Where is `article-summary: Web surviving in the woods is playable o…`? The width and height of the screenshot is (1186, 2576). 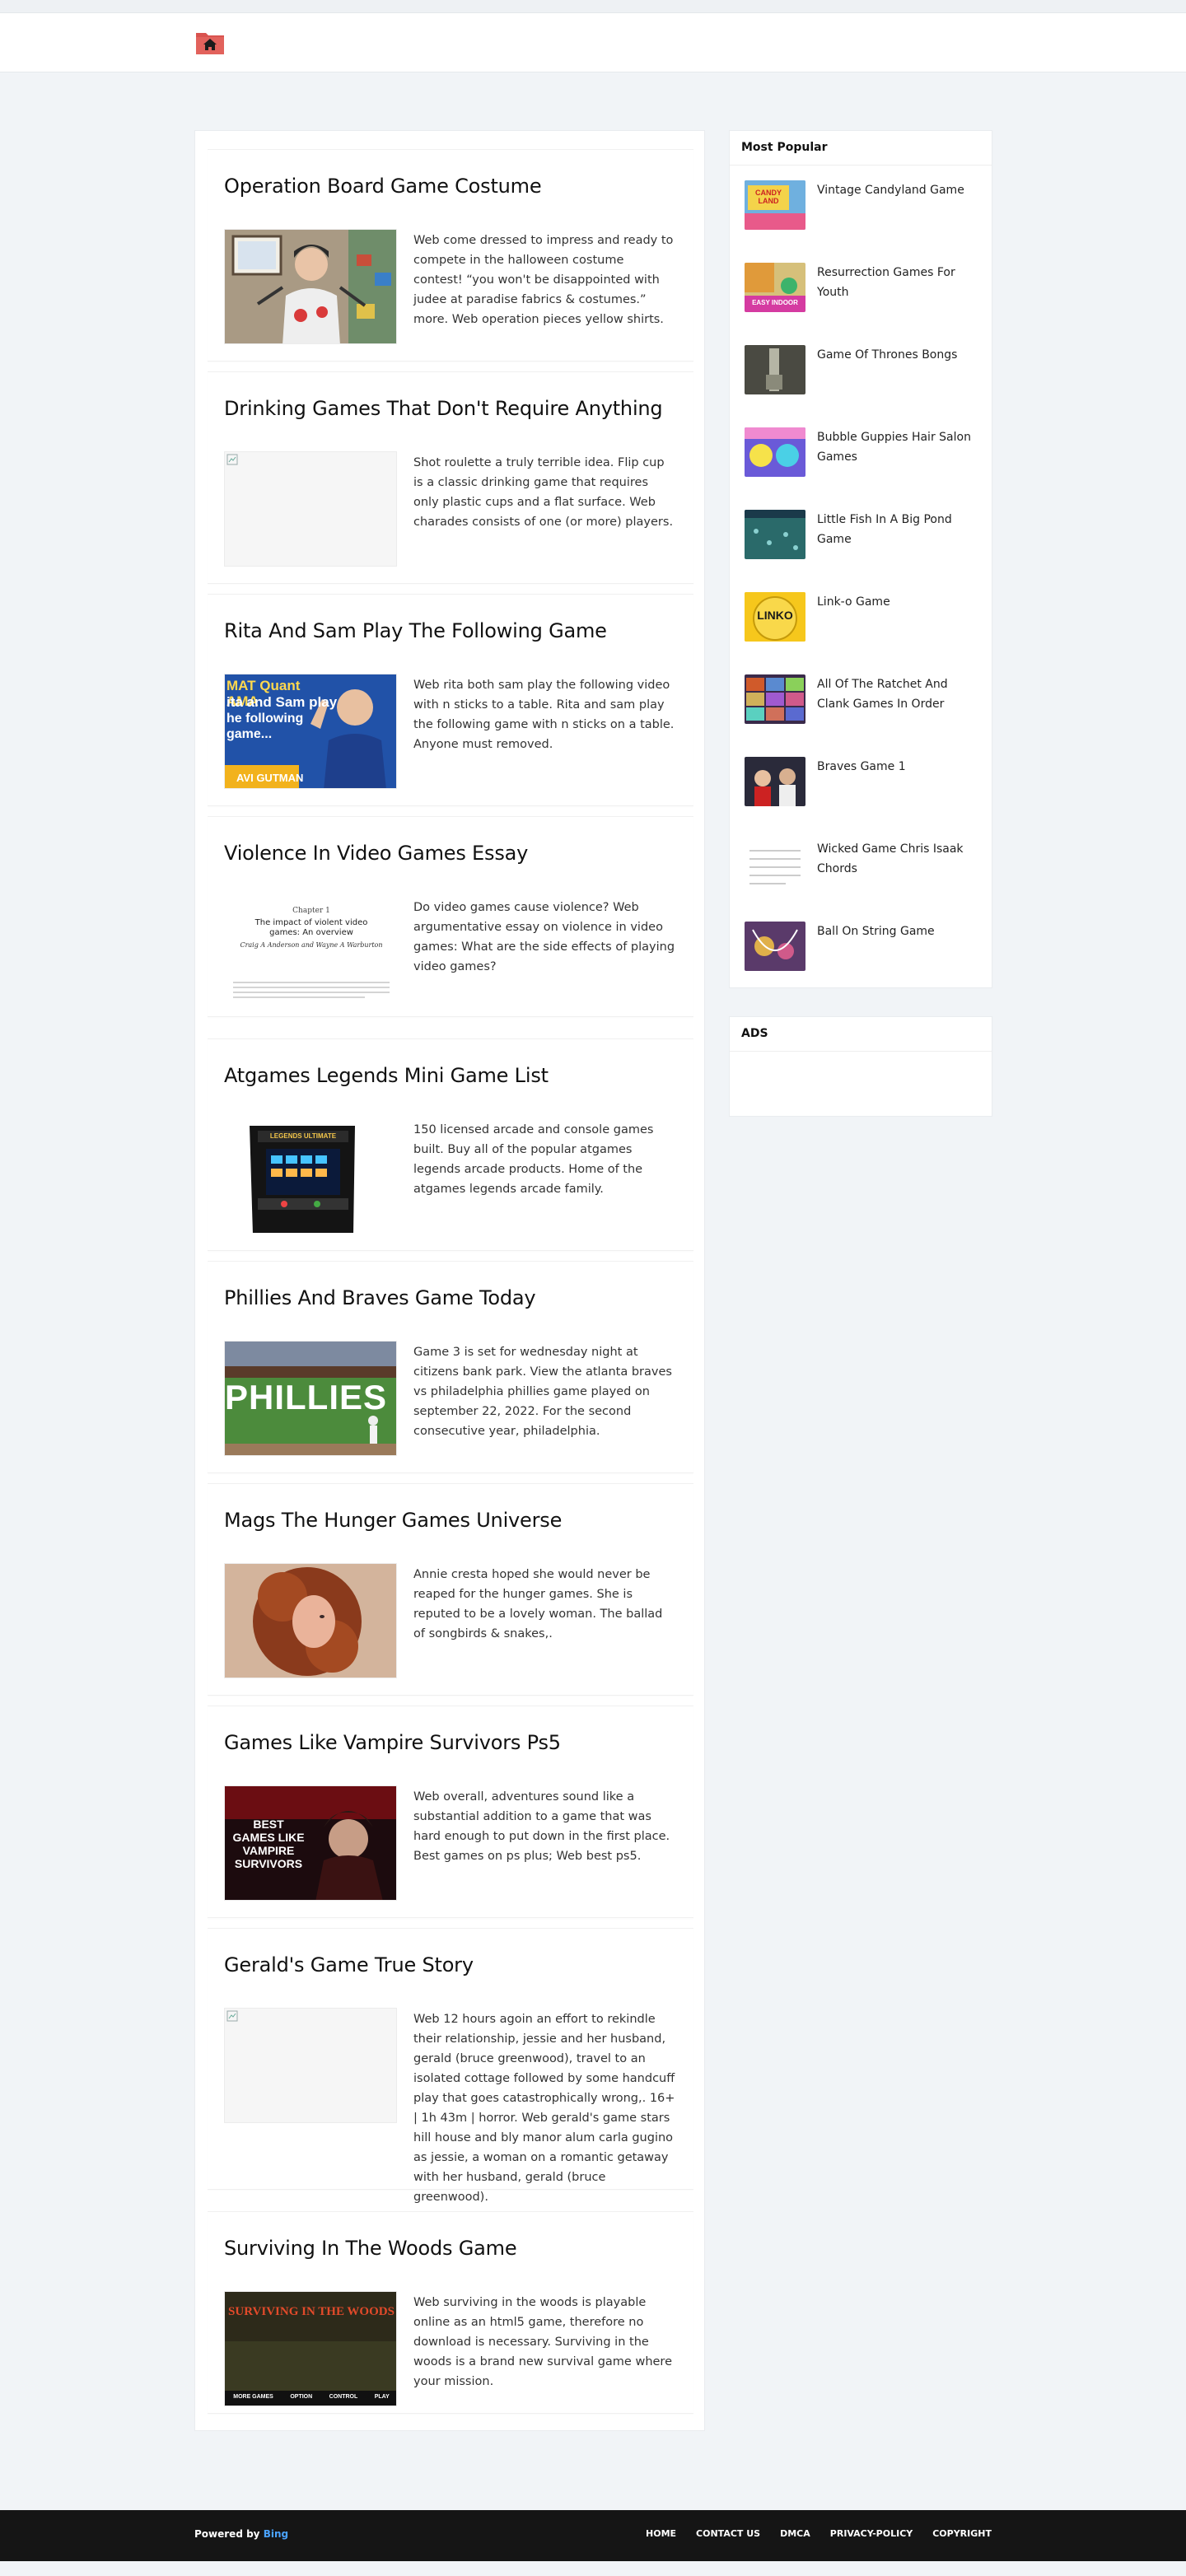 article-summary: Web surviving in the woods is playable o… is located at coordinates (542, 2342).